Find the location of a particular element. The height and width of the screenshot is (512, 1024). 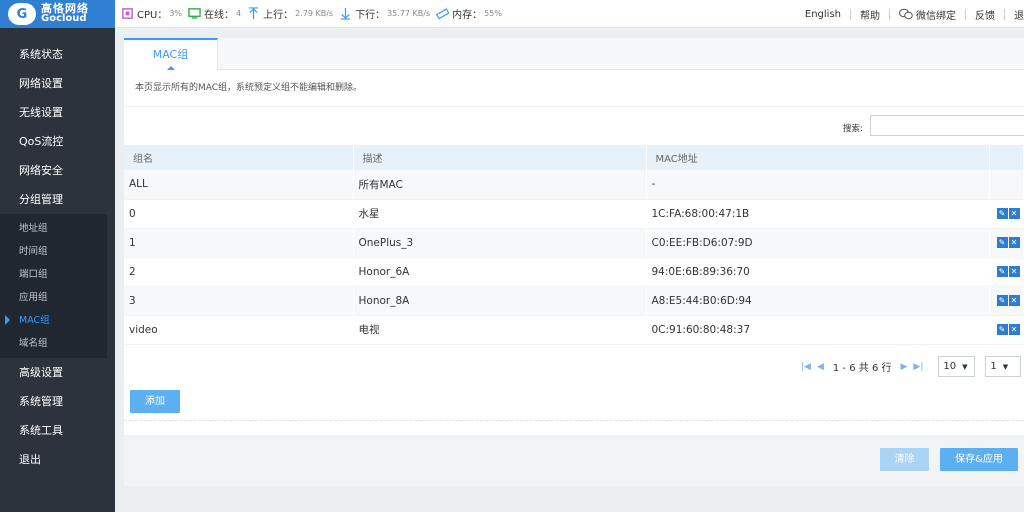

table-header-row: 组名 描述 MAC地址 is located at coordinates (574, 157).